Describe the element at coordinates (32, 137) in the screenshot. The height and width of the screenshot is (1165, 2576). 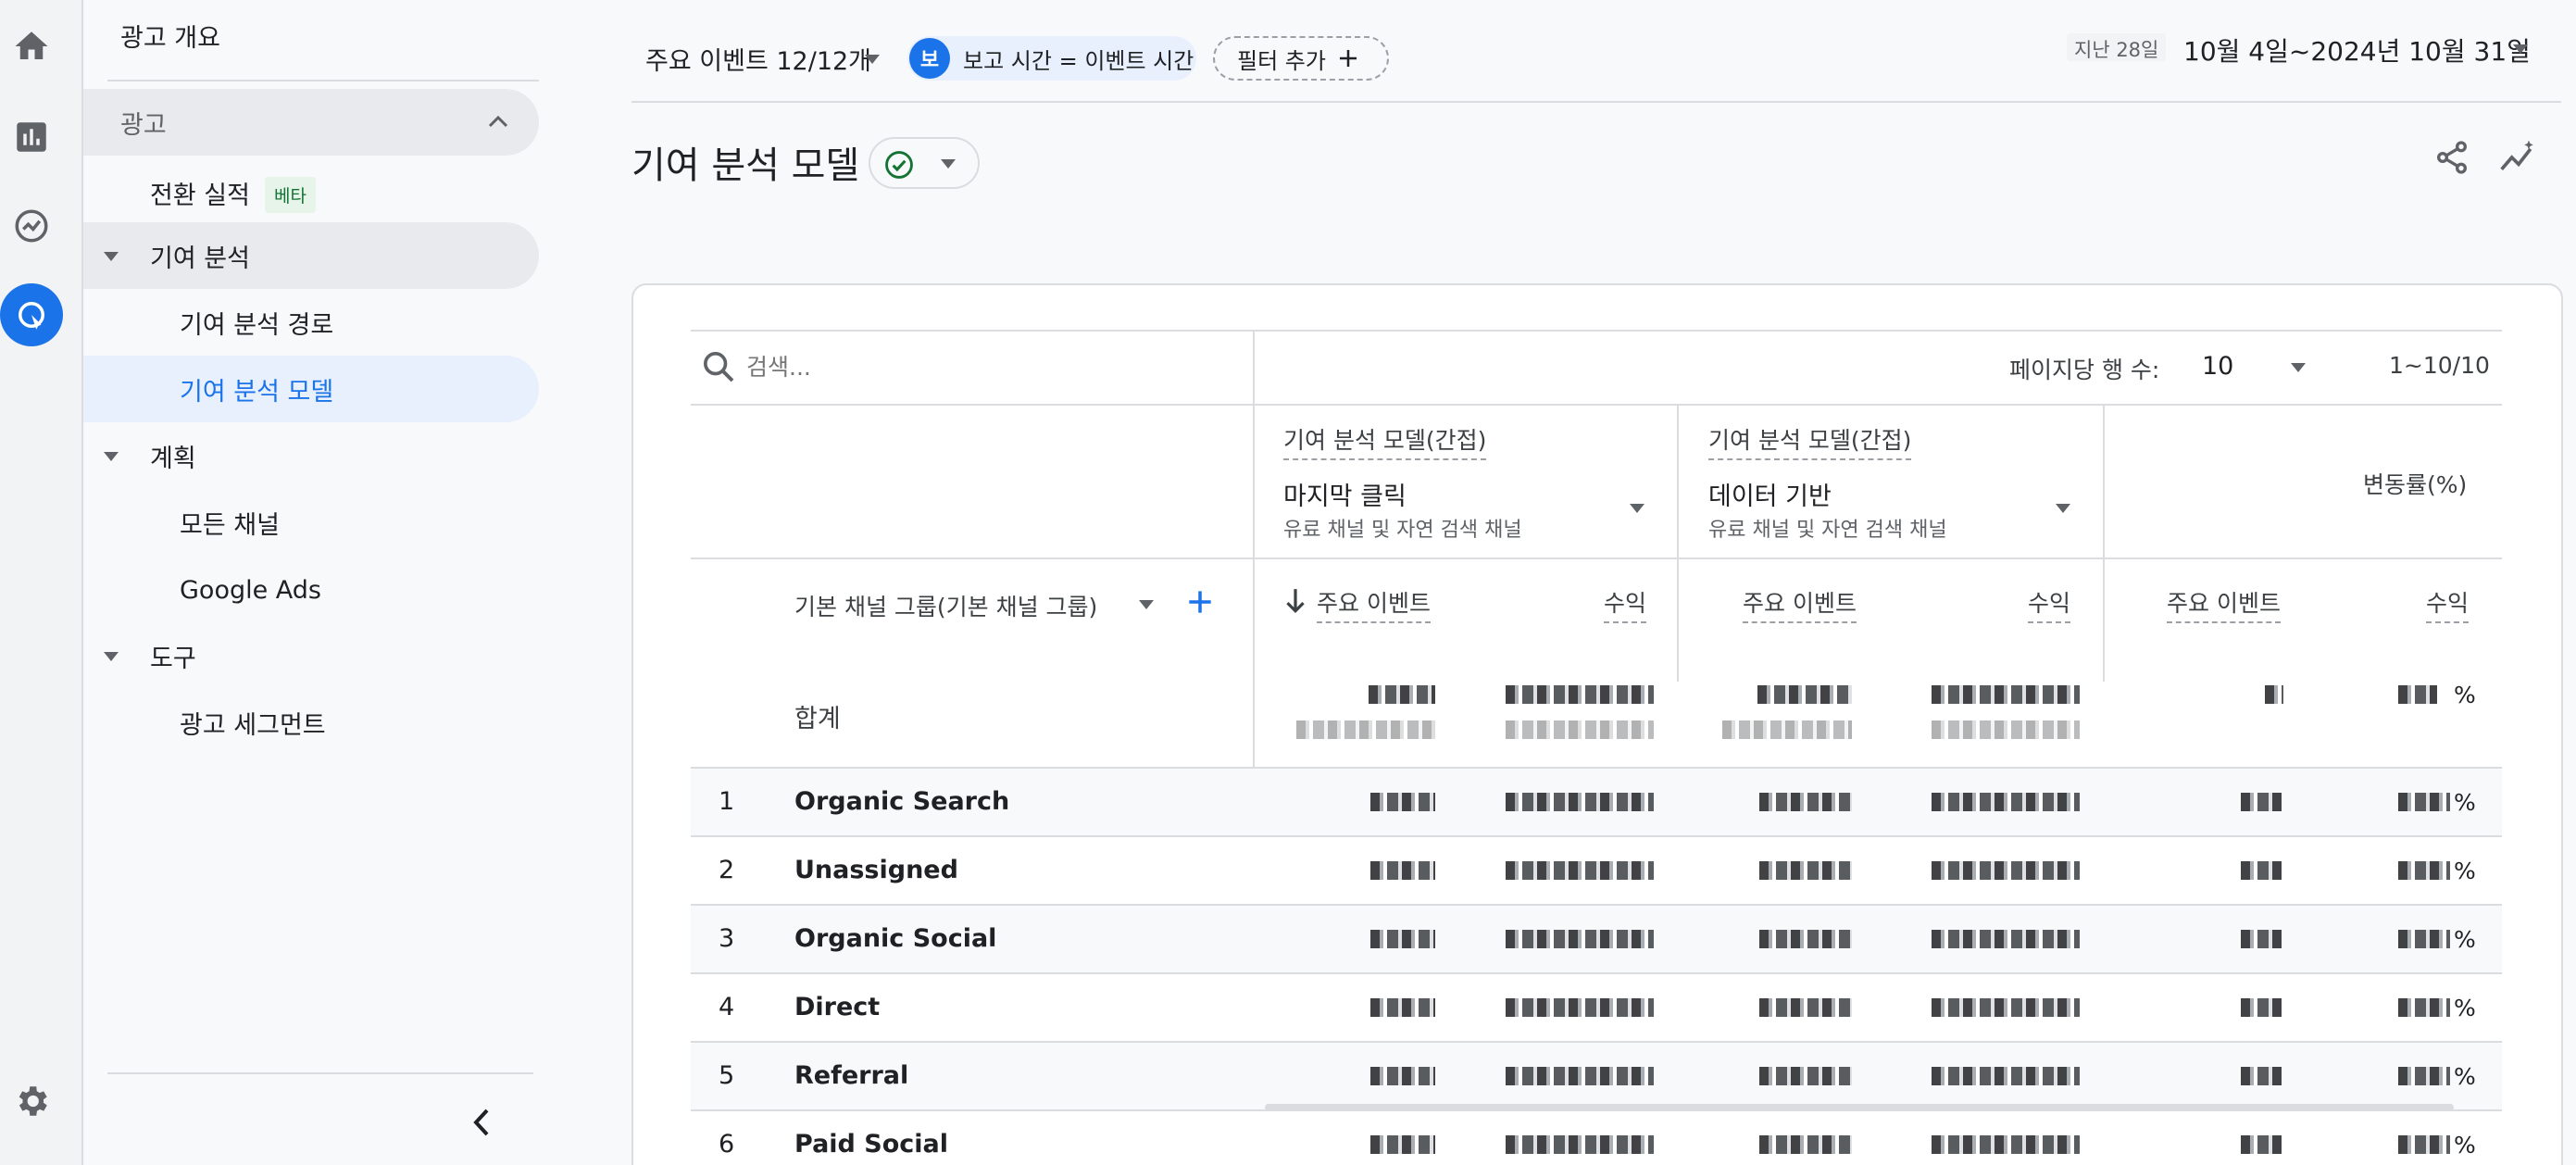
I see `reports-icon` at that location.